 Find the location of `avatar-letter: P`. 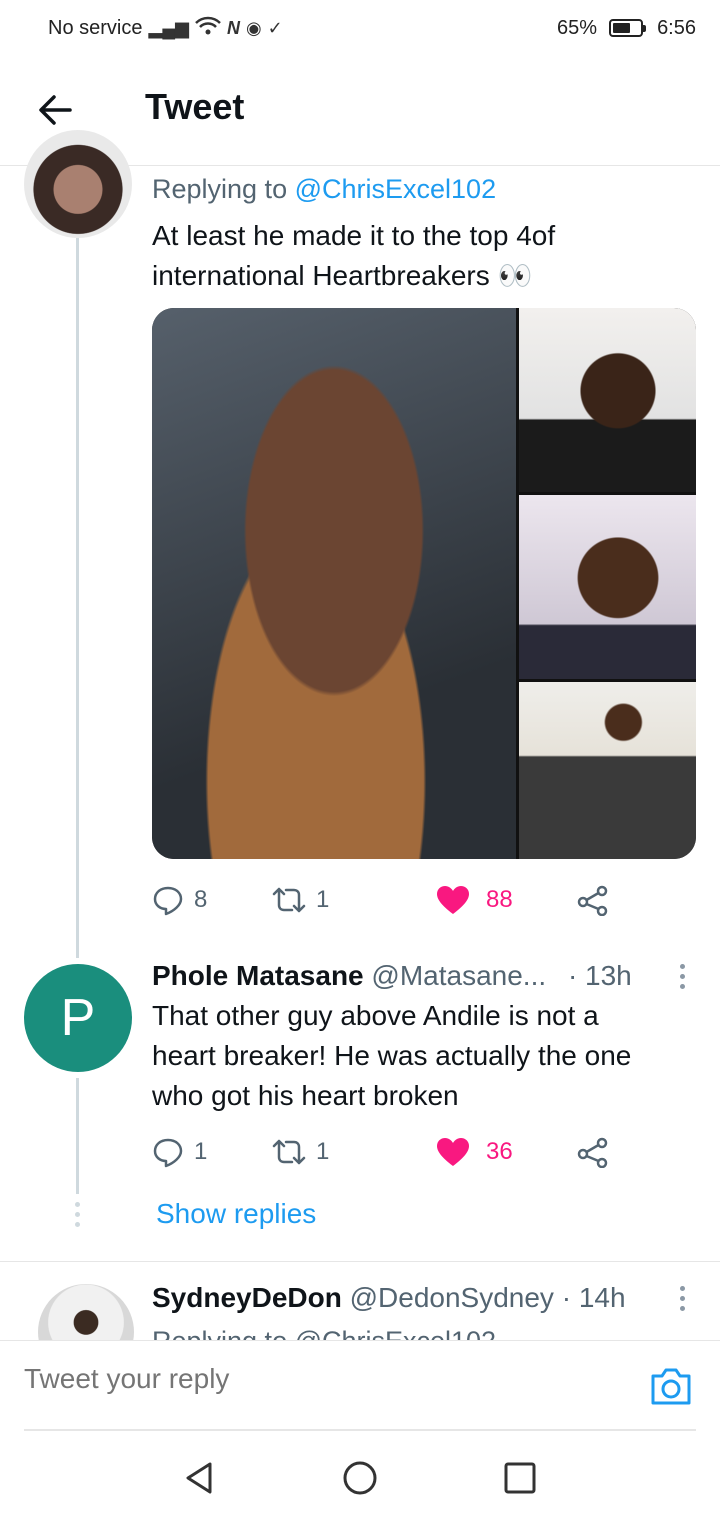

avatar-letter: P is located at coordinates (78, 1018).